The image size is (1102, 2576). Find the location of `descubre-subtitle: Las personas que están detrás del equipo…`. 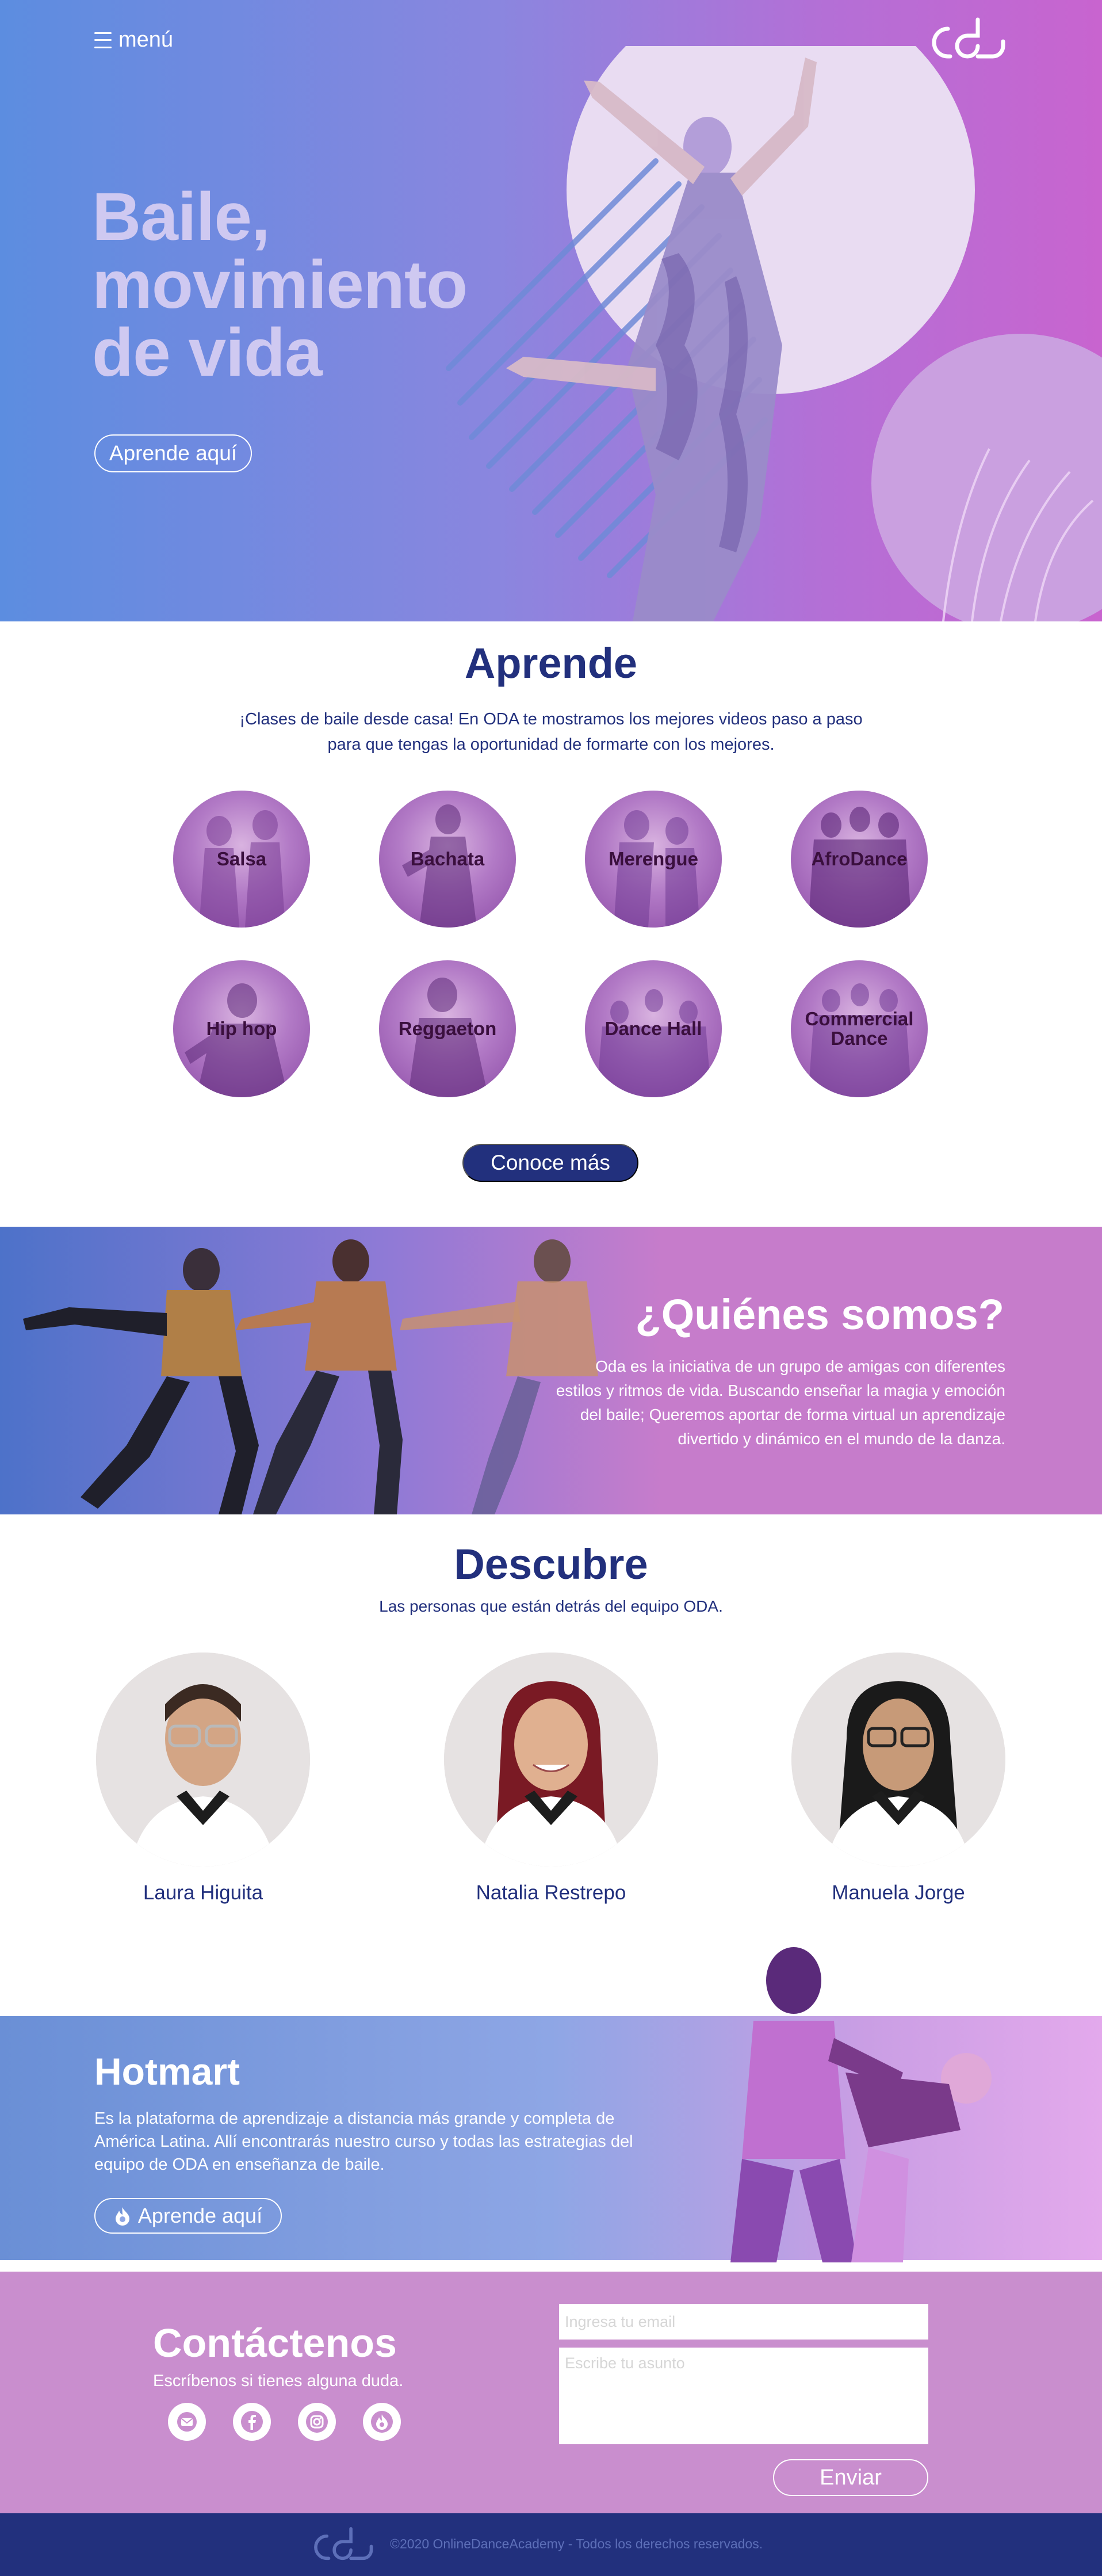

descubre-subtitle: Las personas que están detrás del equipo… is located at coordinates (551, 1606).